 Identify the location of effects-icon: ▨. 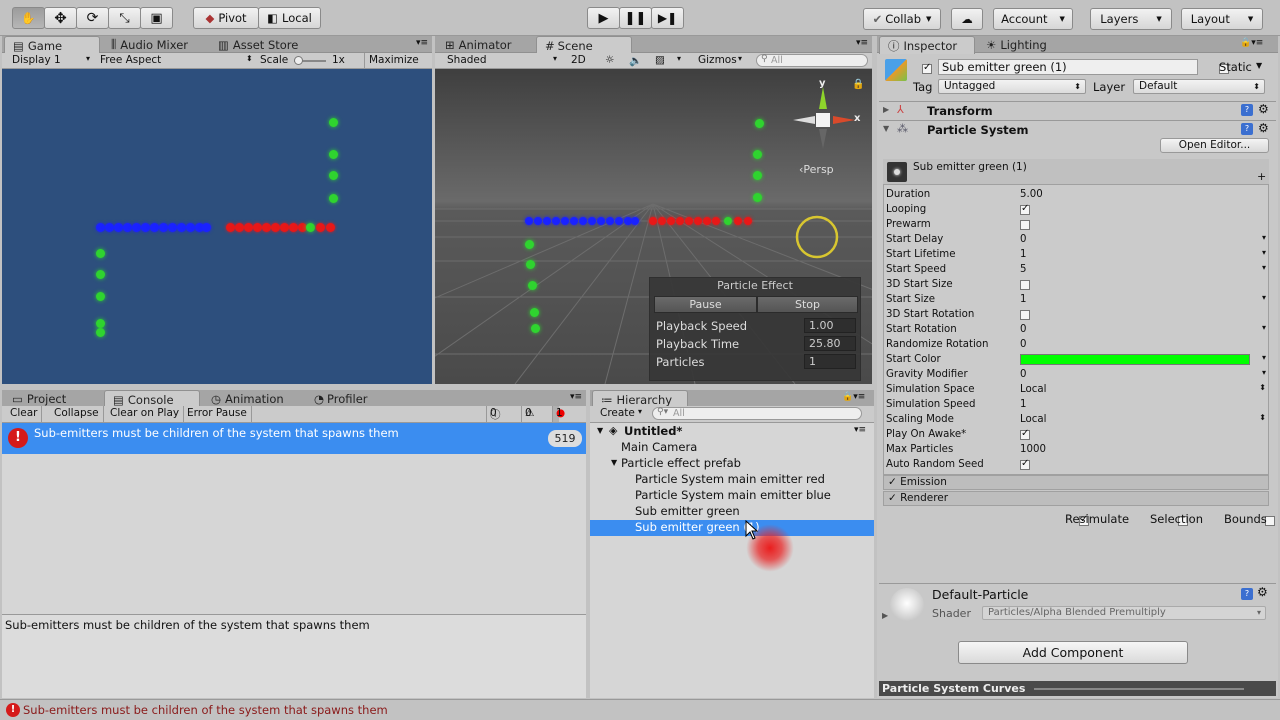
(660, 60).